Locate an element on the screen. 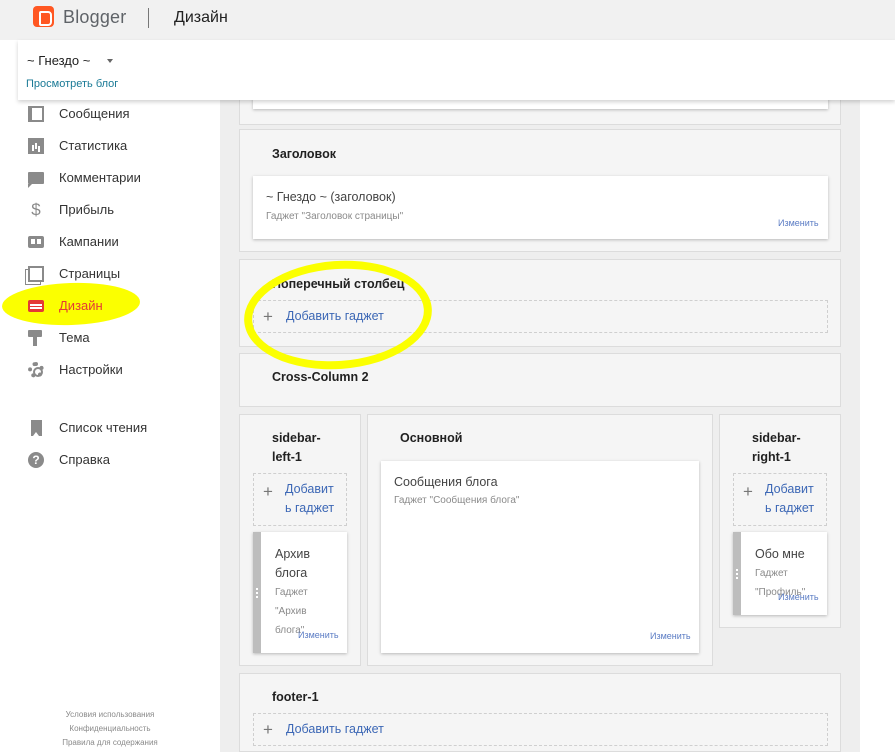 The image size is (895, 752). blog-selector-bar: ~ Гнездо ~ Просмотреть блог is located at coordinates (456, 70).